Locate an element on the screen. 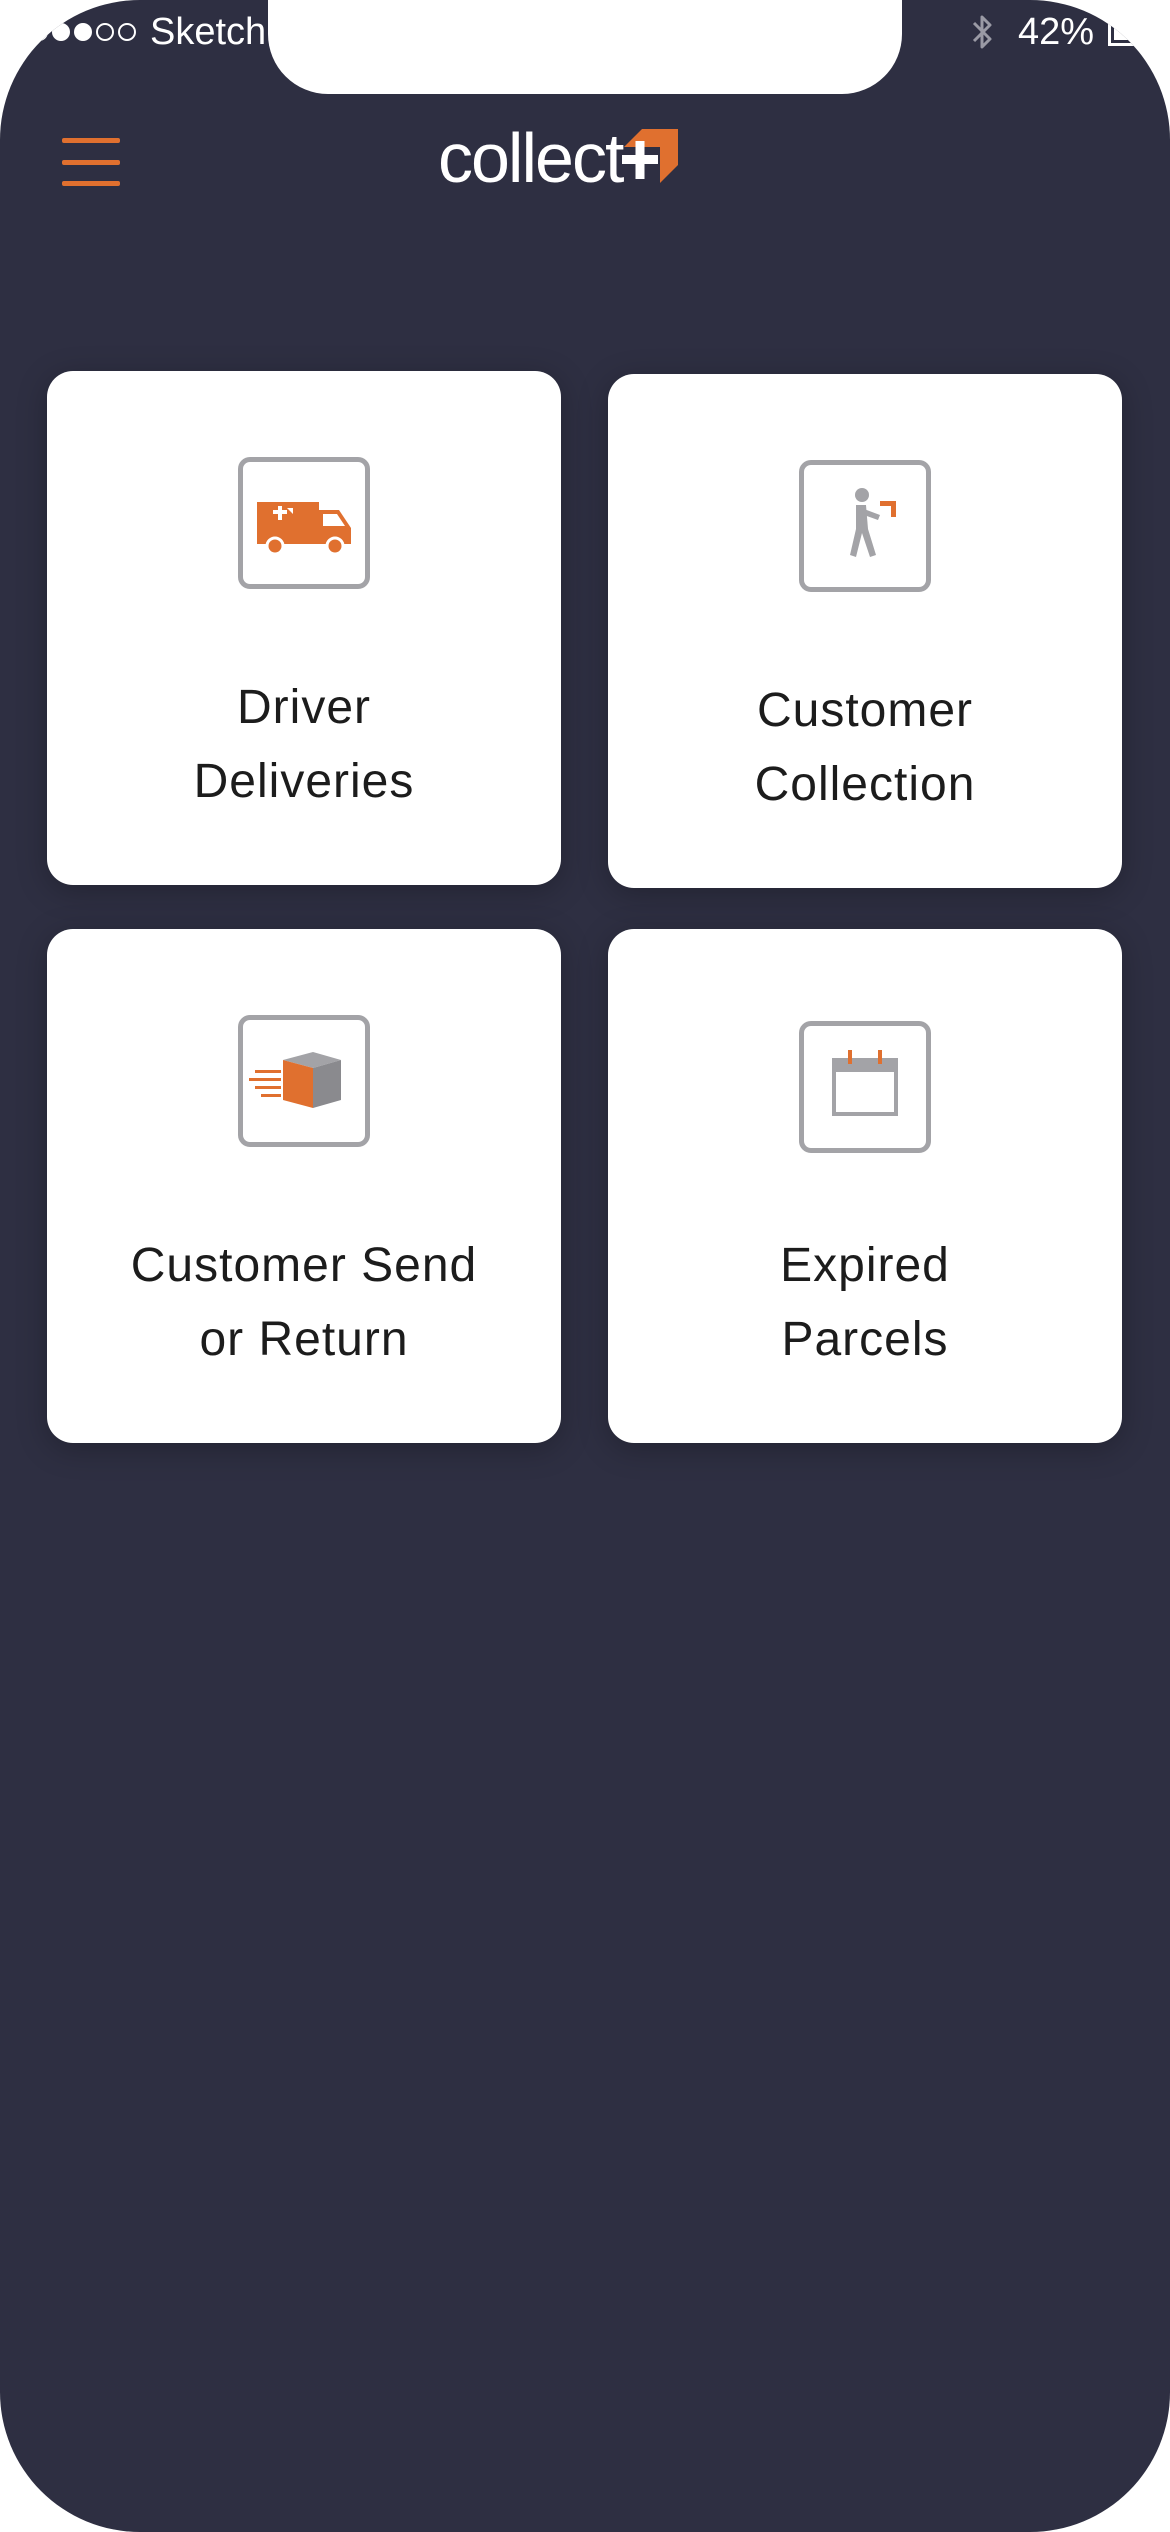  status-bar-left: Sketch is located at coordinates (148, 32).